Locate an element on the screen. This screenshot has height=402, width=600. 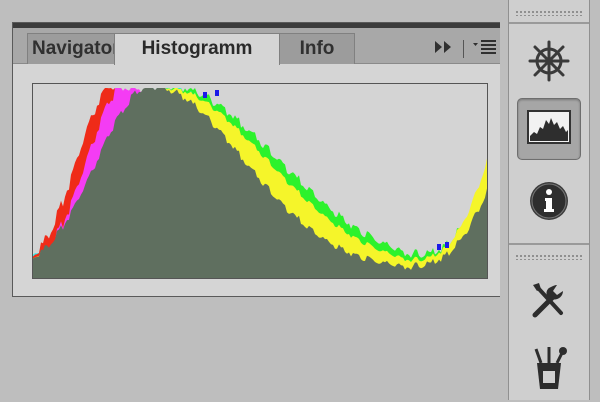
tab-info: Info is located at coordinates (317, 48).